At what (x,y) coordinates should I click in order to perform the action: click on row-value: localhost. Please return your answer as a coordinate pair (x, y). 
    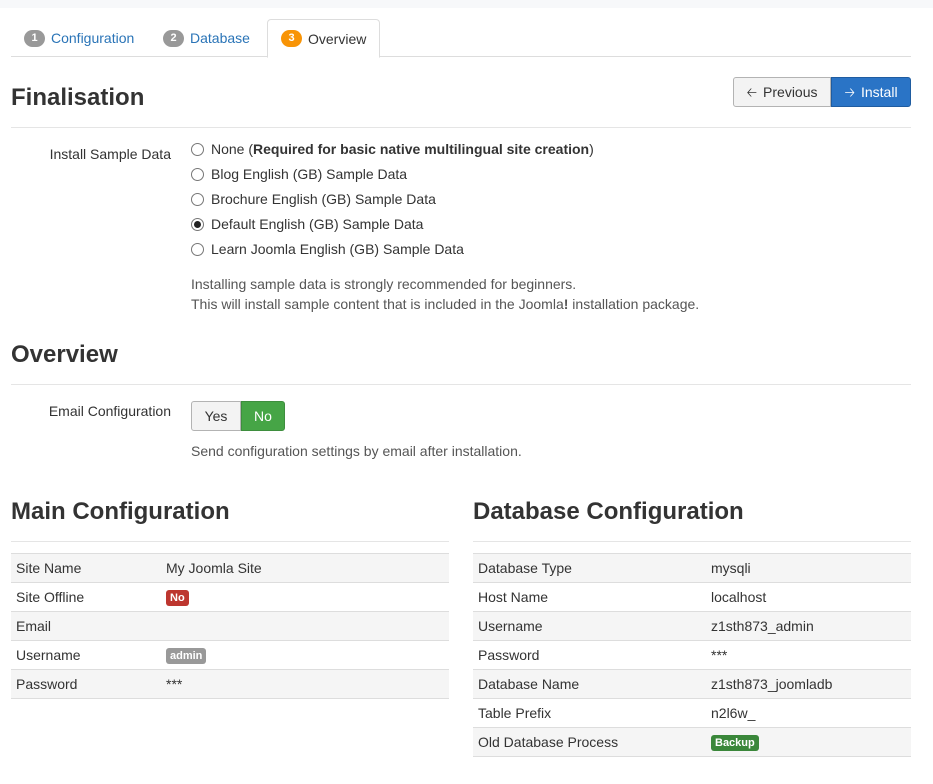
    Looking at the image, I should click on (808, 597).